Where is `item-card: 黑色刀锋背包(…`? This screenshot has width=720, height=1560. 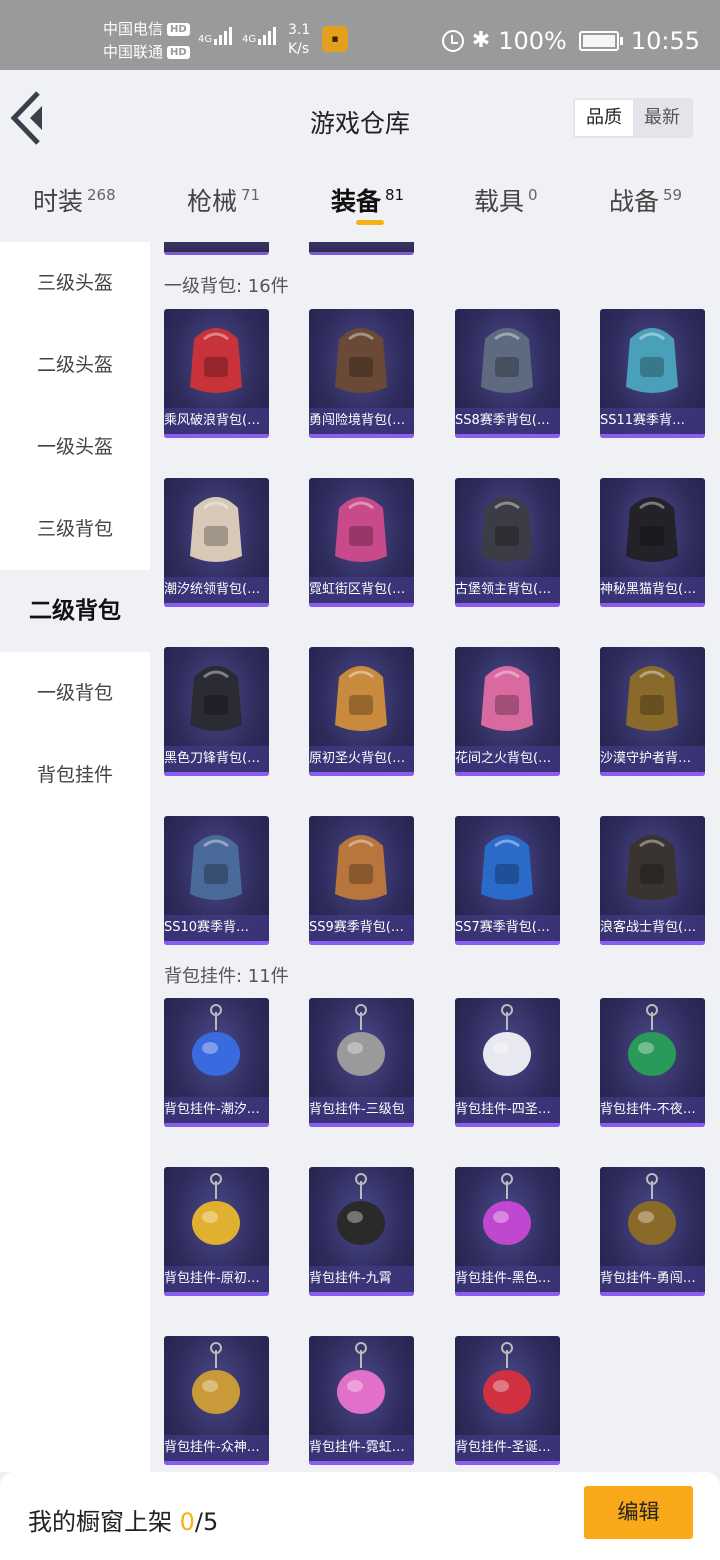 item-card: 黑色刀锋背包(… is located at coordinates (216, 711).